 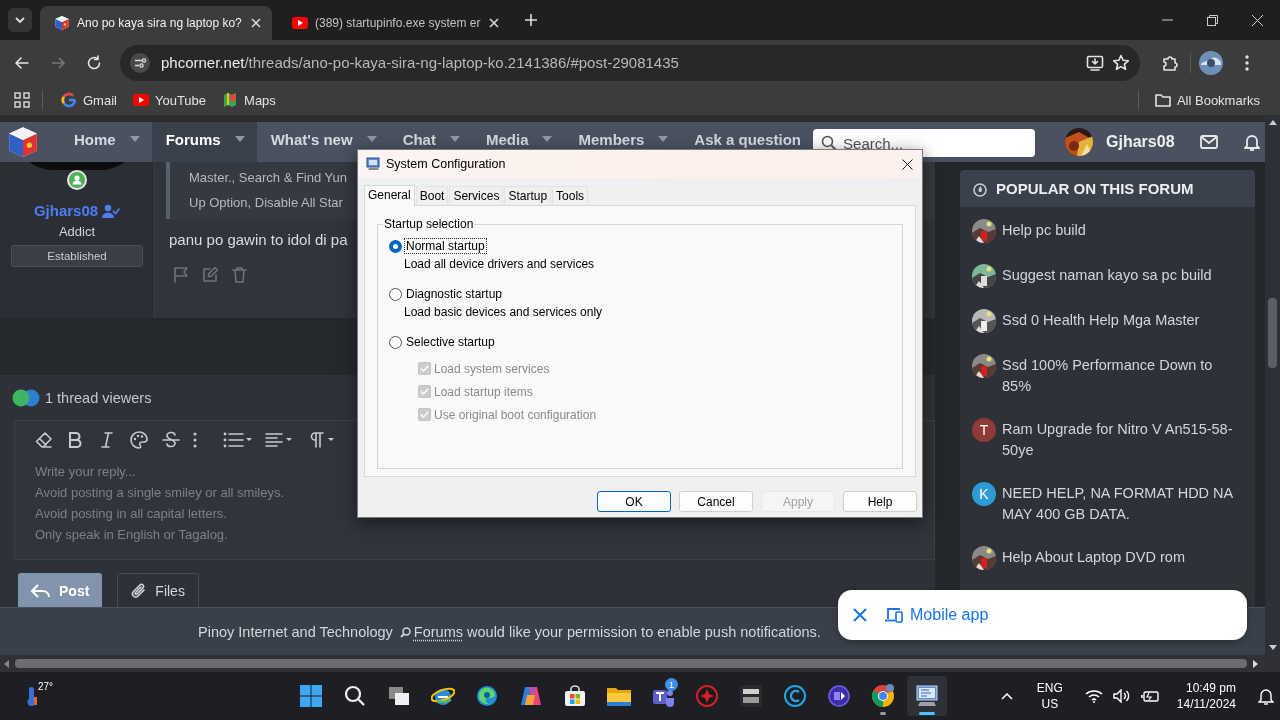 What do you see at coordinates (77, 256) in the screenshot?
I see `user-banner: Established` at bounding box center [77, 256].